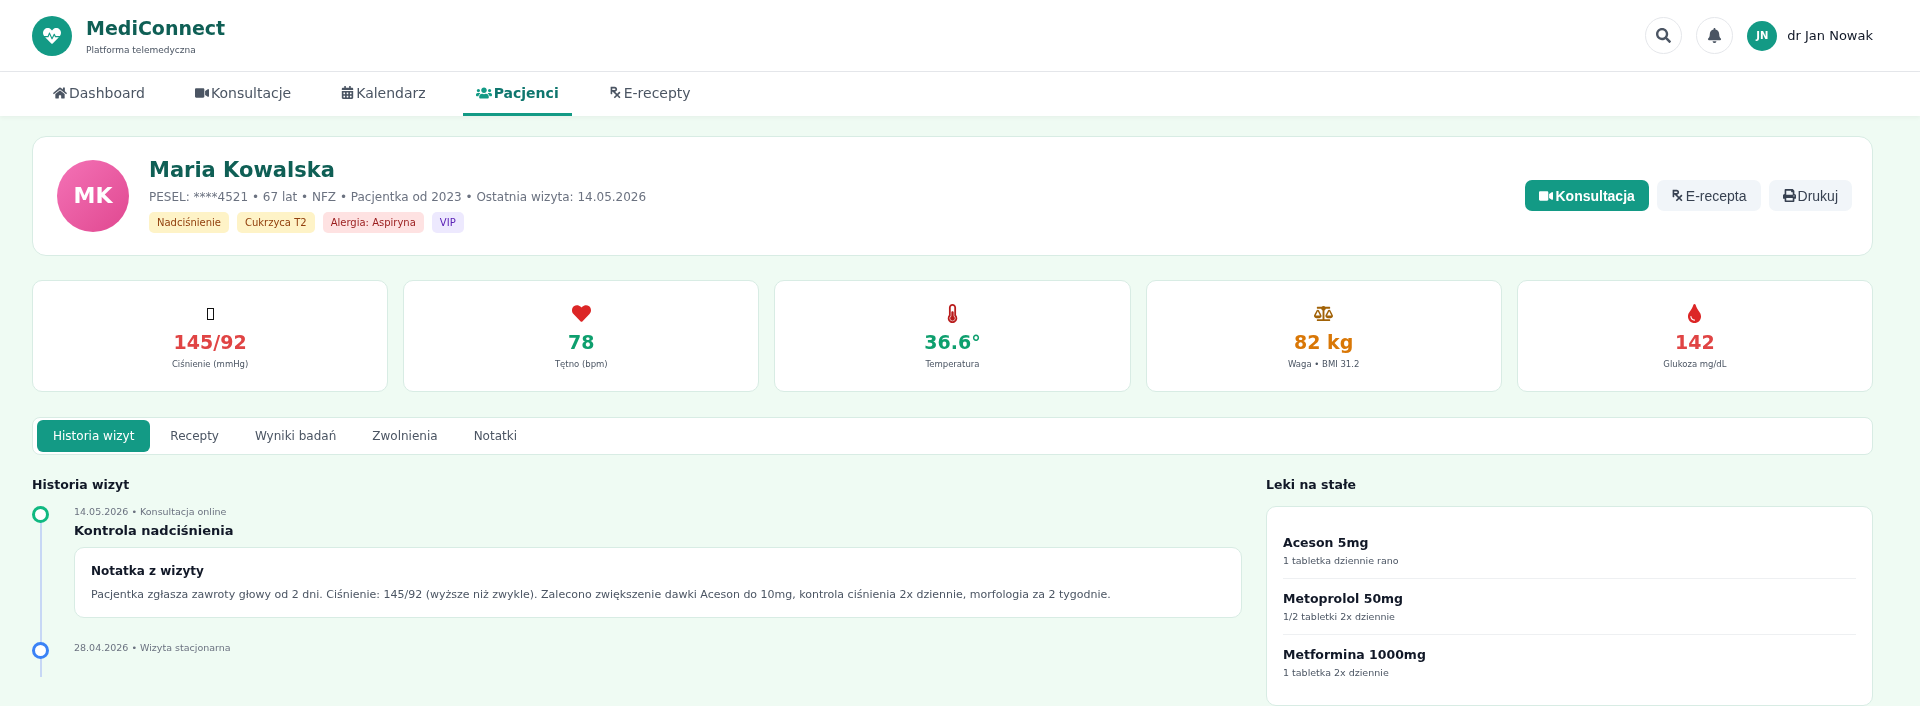  What do you see at coordinates (1695, 342) in the screenshot?
I see `vital-value: 142` at bounding box center [1695, 342].